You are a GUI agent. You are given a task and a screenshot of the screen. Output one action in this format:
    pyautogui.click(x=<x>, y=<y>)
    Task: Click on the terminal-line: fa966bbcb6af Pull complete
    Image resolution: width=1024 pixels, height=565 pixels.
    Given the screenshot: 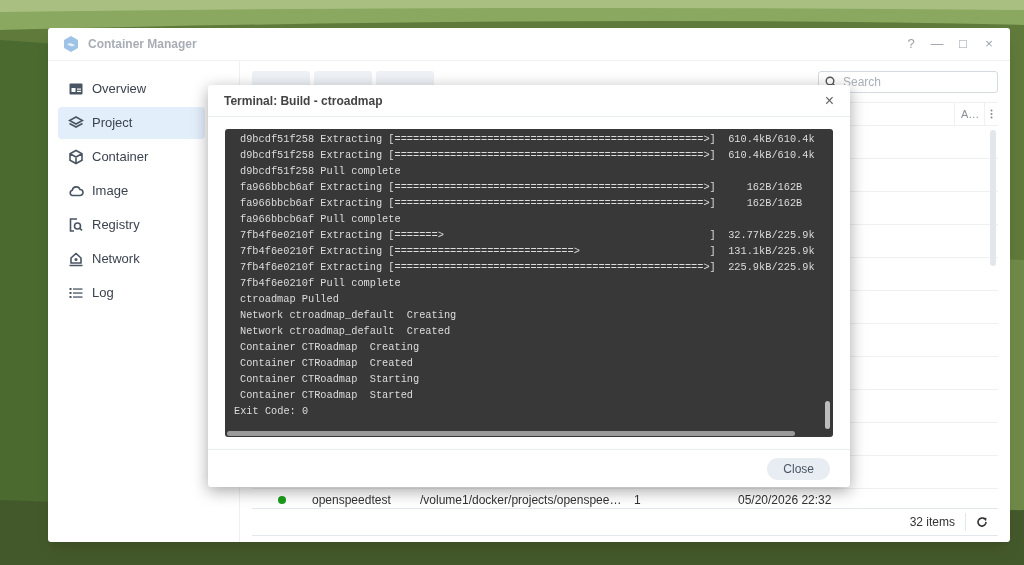 What is the action you would take?
    pyautogui.click(x=320, y=219)
    